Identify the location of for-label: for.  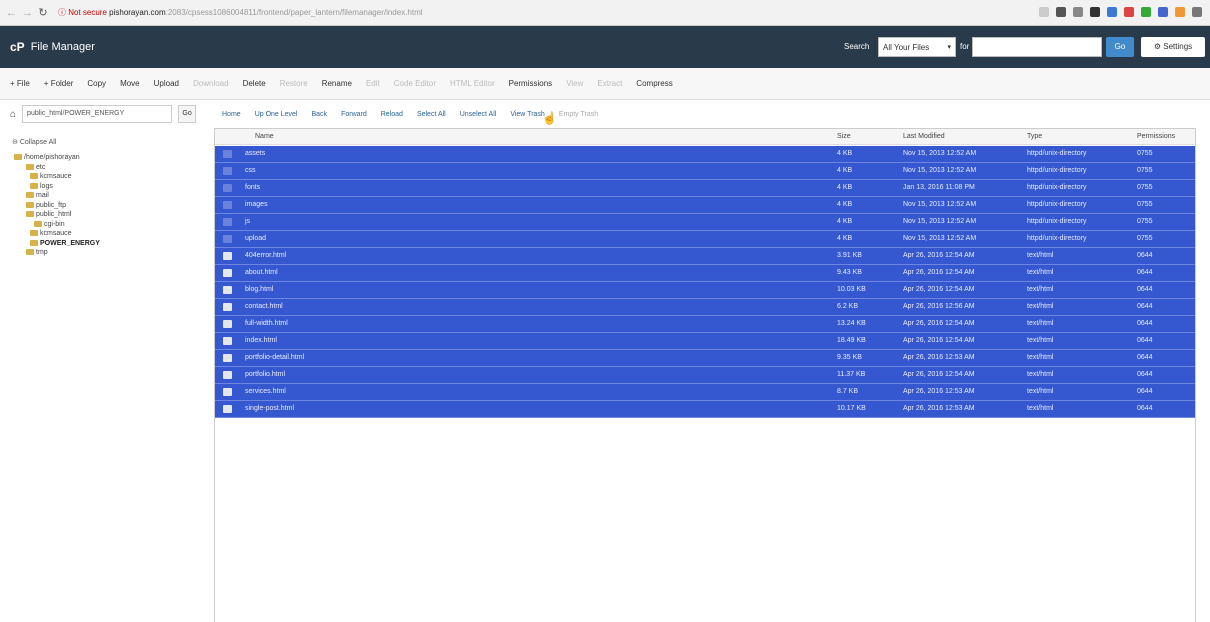
(965, 46).